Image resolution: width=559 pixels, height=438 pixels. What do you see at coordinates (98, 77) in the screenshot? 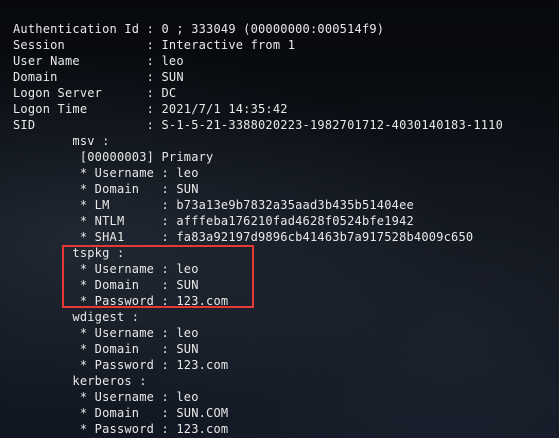
I see `domain-line: Domain : SUN` at bounding box center [98, 77].